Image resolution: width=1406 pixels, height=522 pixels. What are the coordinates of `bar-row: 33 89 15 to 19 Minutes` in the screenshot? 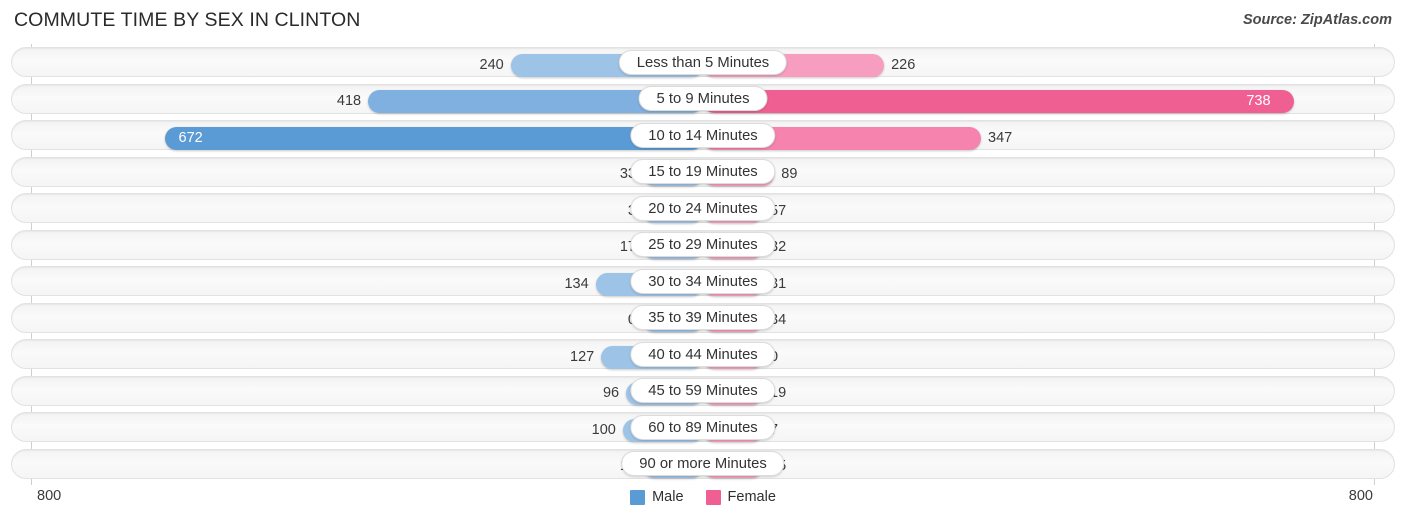 It's located at (703, 172).